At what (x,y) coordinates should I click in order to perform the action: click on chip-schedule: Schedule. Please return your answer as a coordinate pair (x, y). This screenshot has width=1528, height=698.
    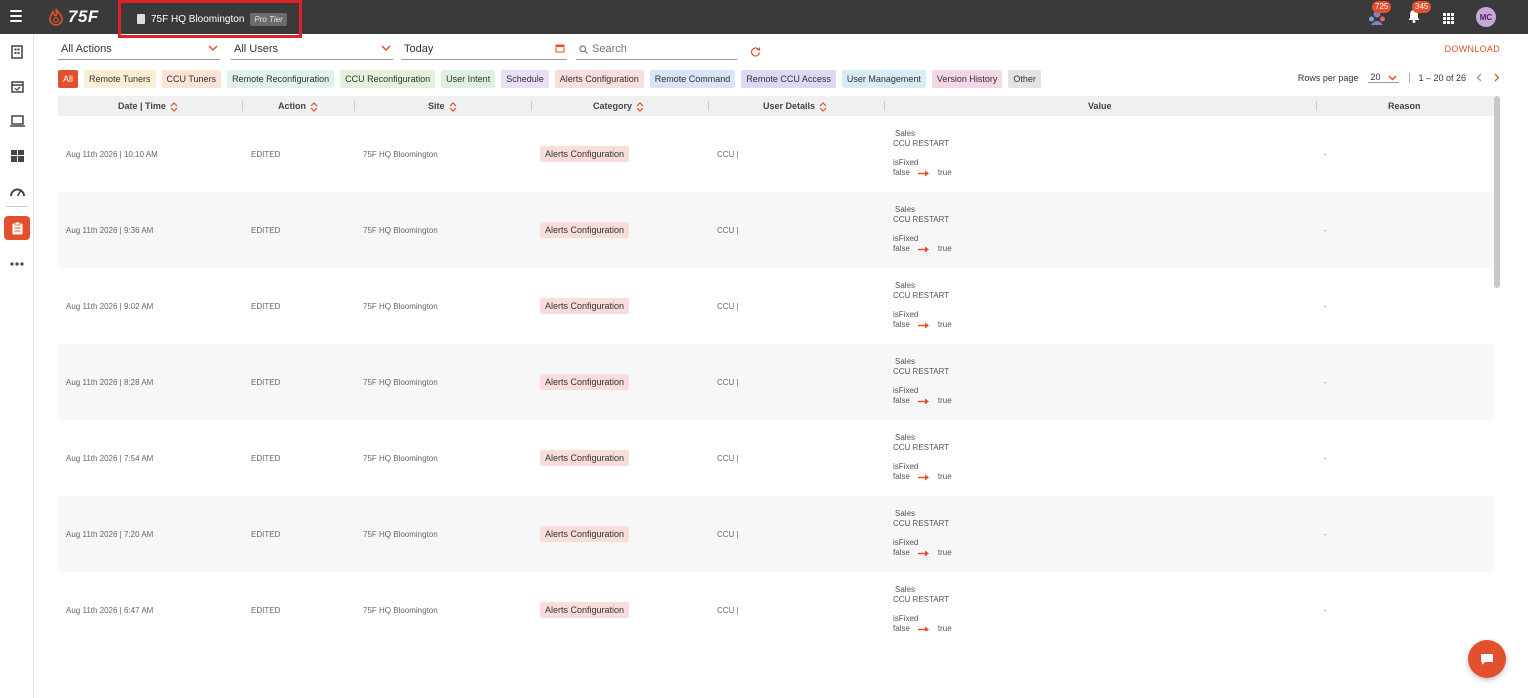
    Looking at the image, I should click on (525, 79).